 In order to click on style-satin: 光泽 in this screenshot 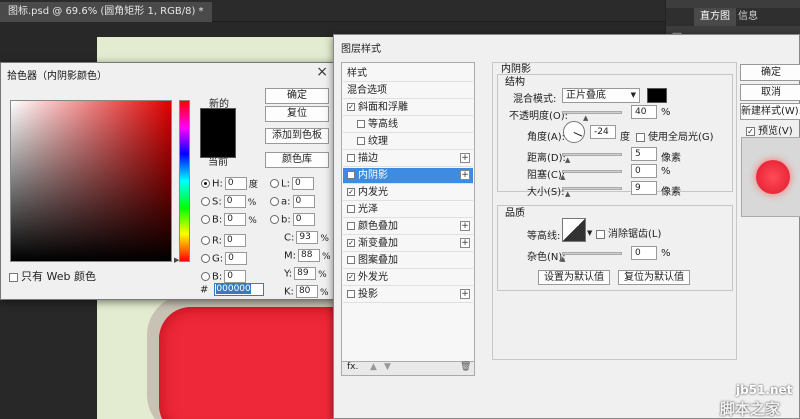, I will do `click(408, 210)`.